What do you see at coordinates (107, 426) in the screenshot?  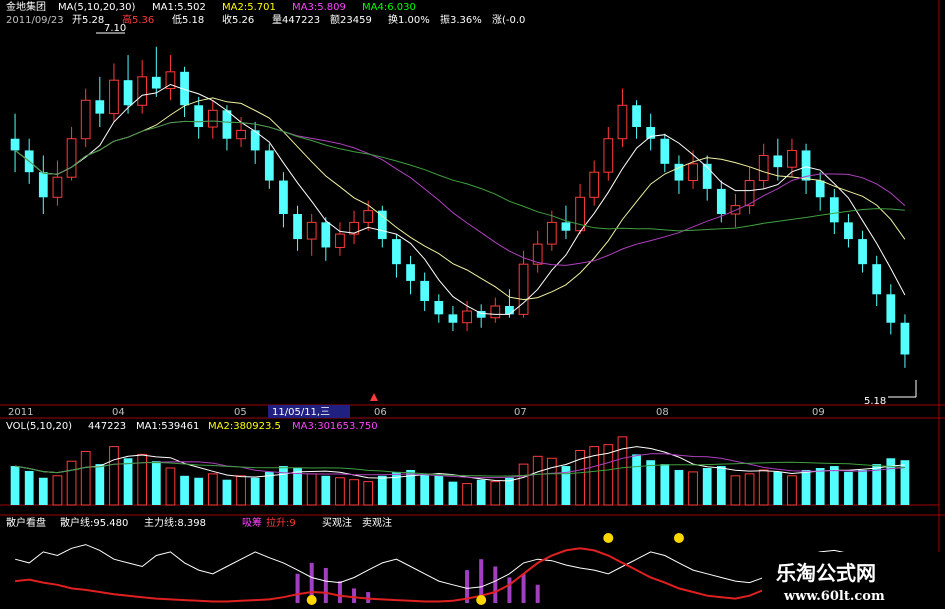 I see `vol-value: 447223` at bounding box center [107, 426].